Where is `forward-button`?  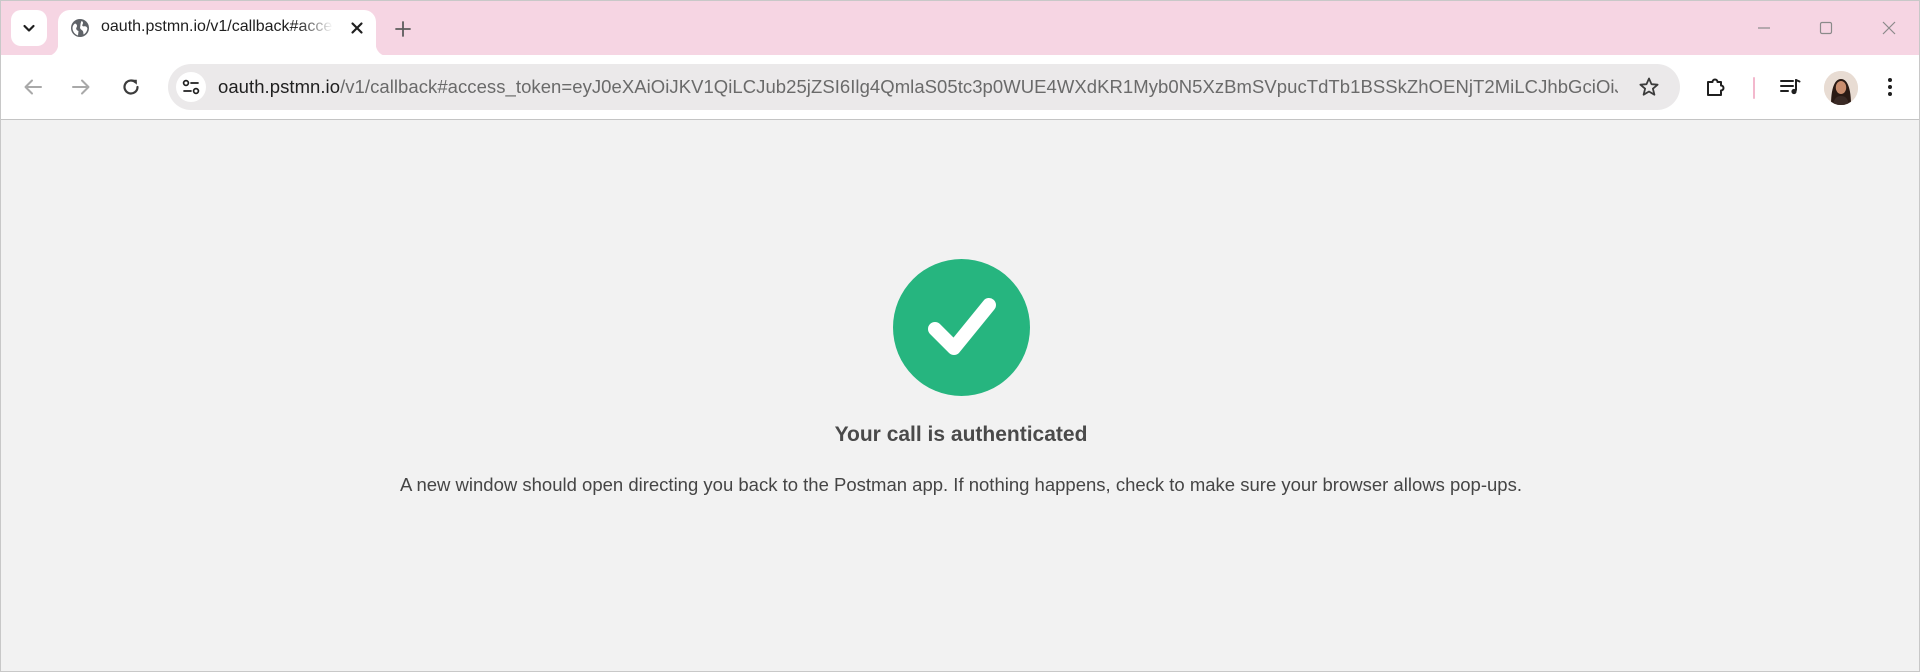
forward-button is located at coordinates (81, 87).